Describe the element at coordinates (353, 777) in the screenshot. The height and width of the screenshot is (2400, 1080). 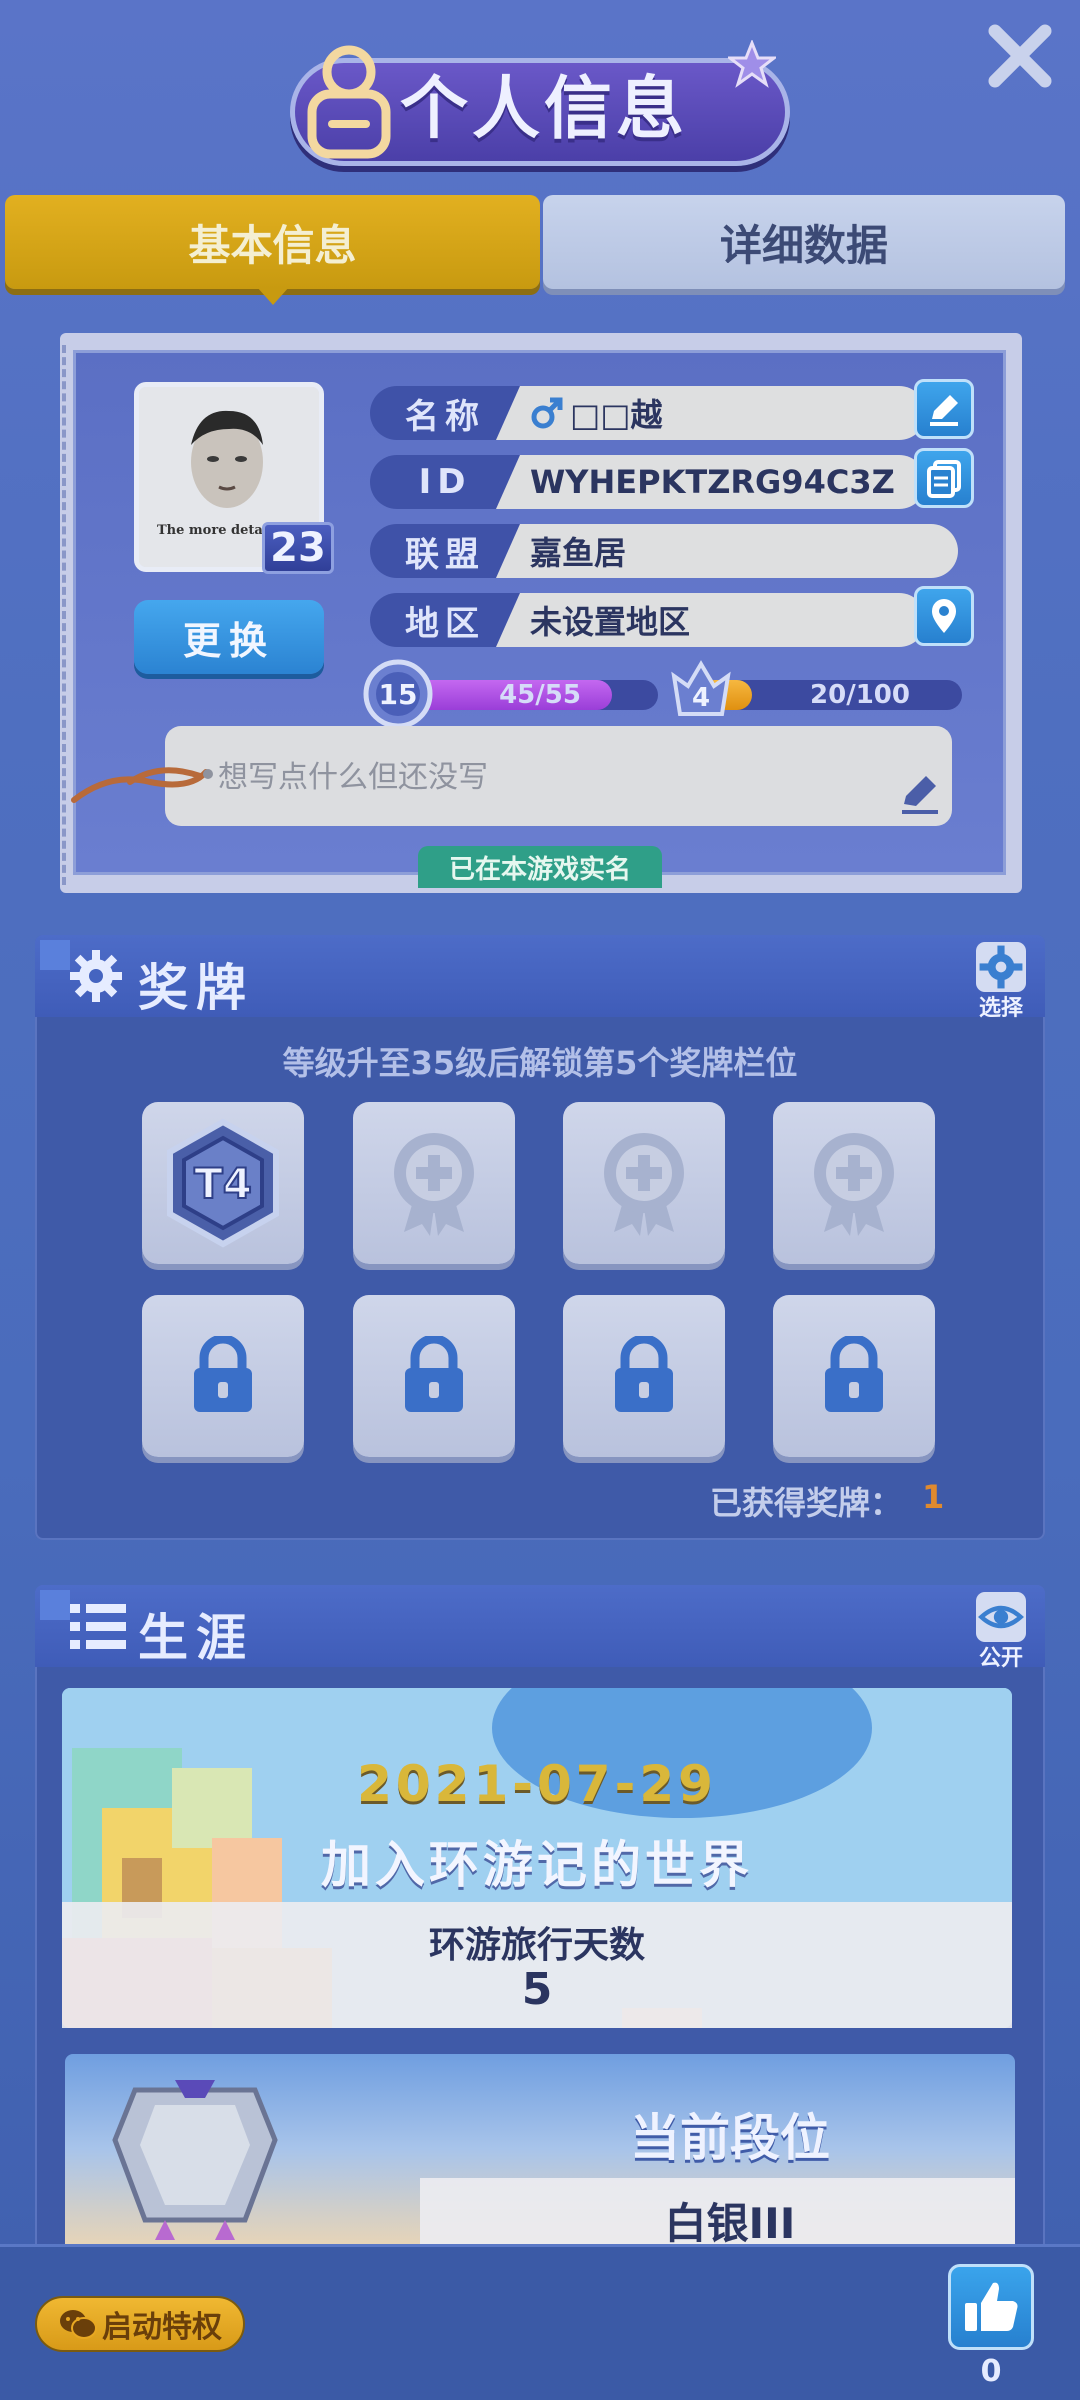
I see `signature-placeholder: 想写点什么但还没写` at that location.